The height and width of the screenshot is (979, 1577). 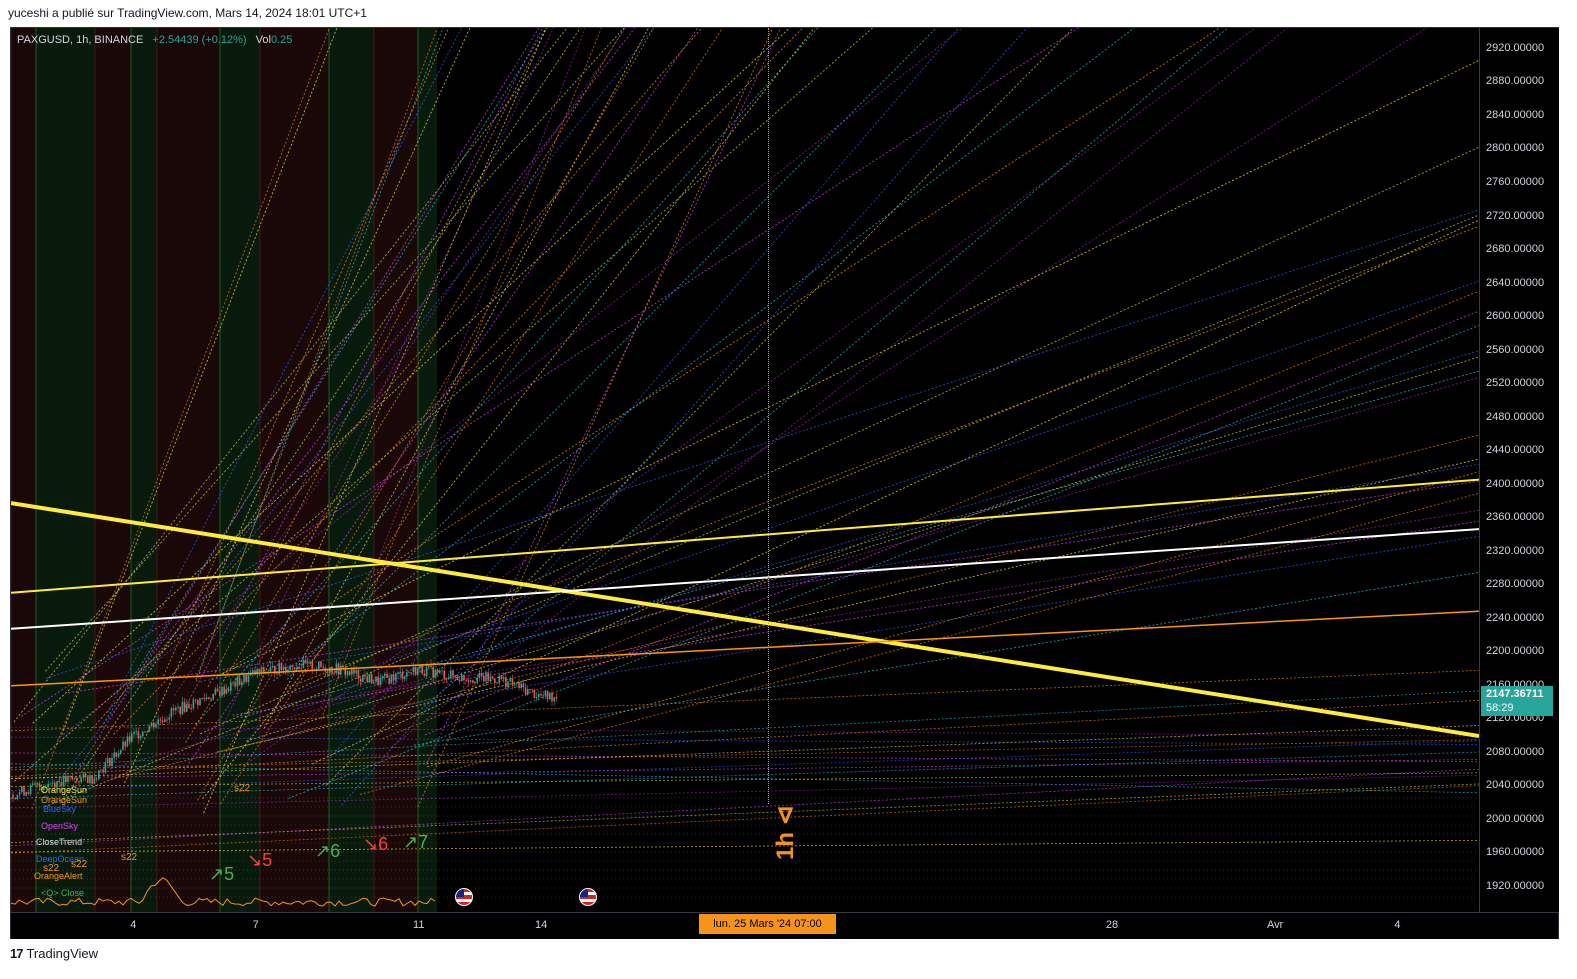 I want to click on indicator-label: <Q> Close, so click(x=63, y=893).